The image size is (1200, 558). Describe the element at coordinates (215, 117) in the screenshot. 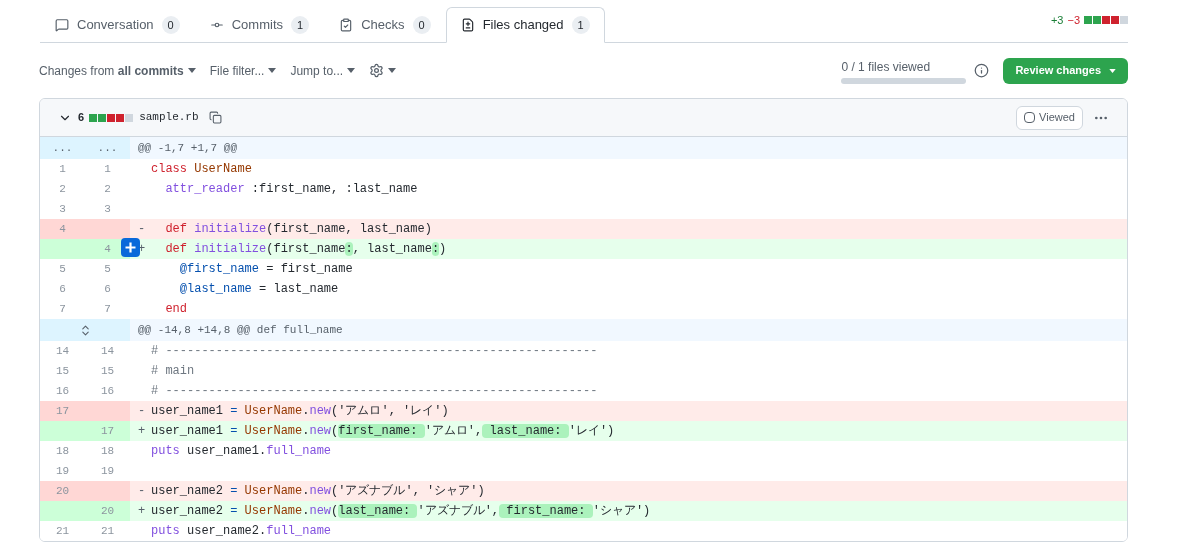

I see `copy-icon` at that location.